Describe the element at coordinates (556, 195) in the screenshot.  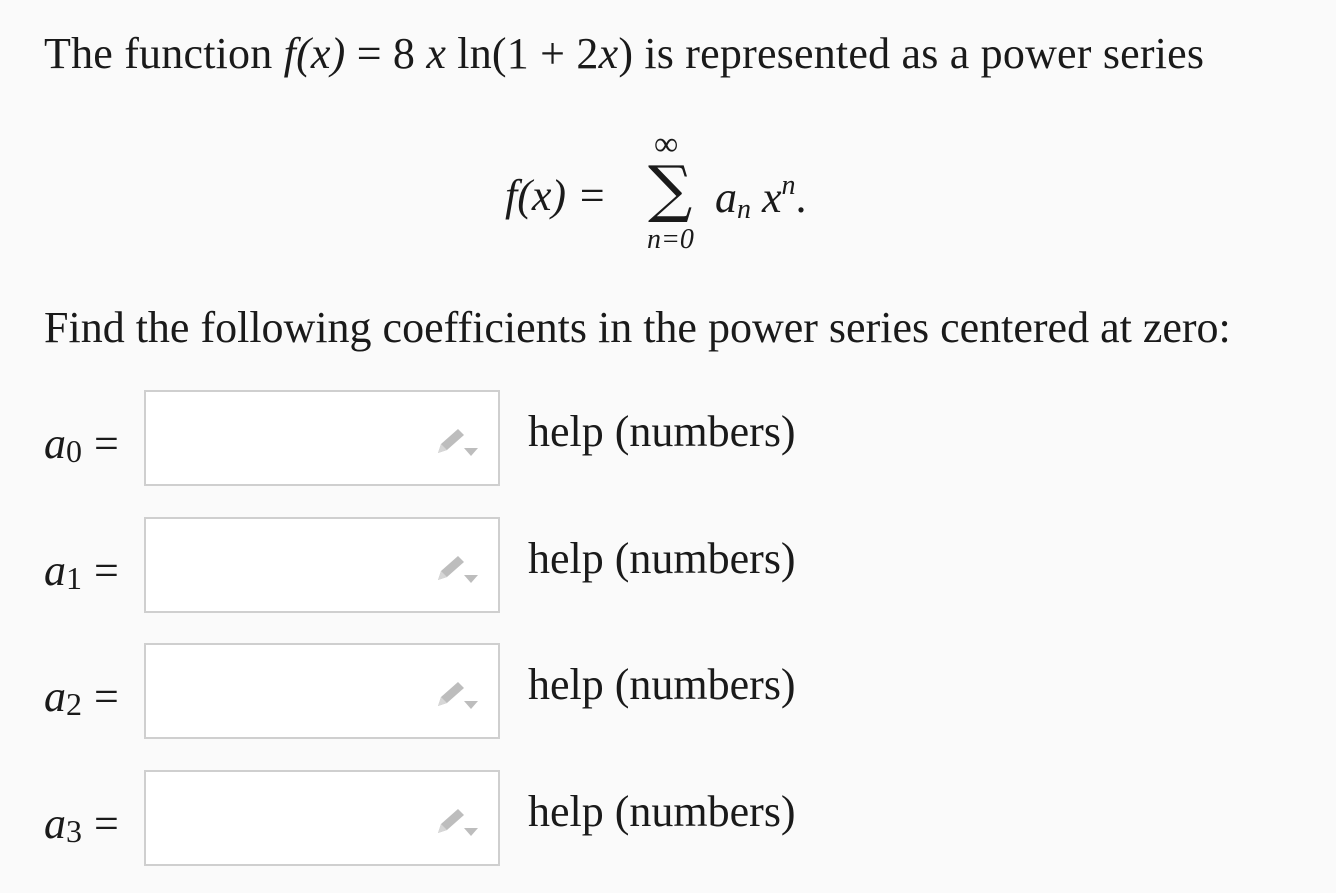
I see `series-lhs: f(x) =` at that location.